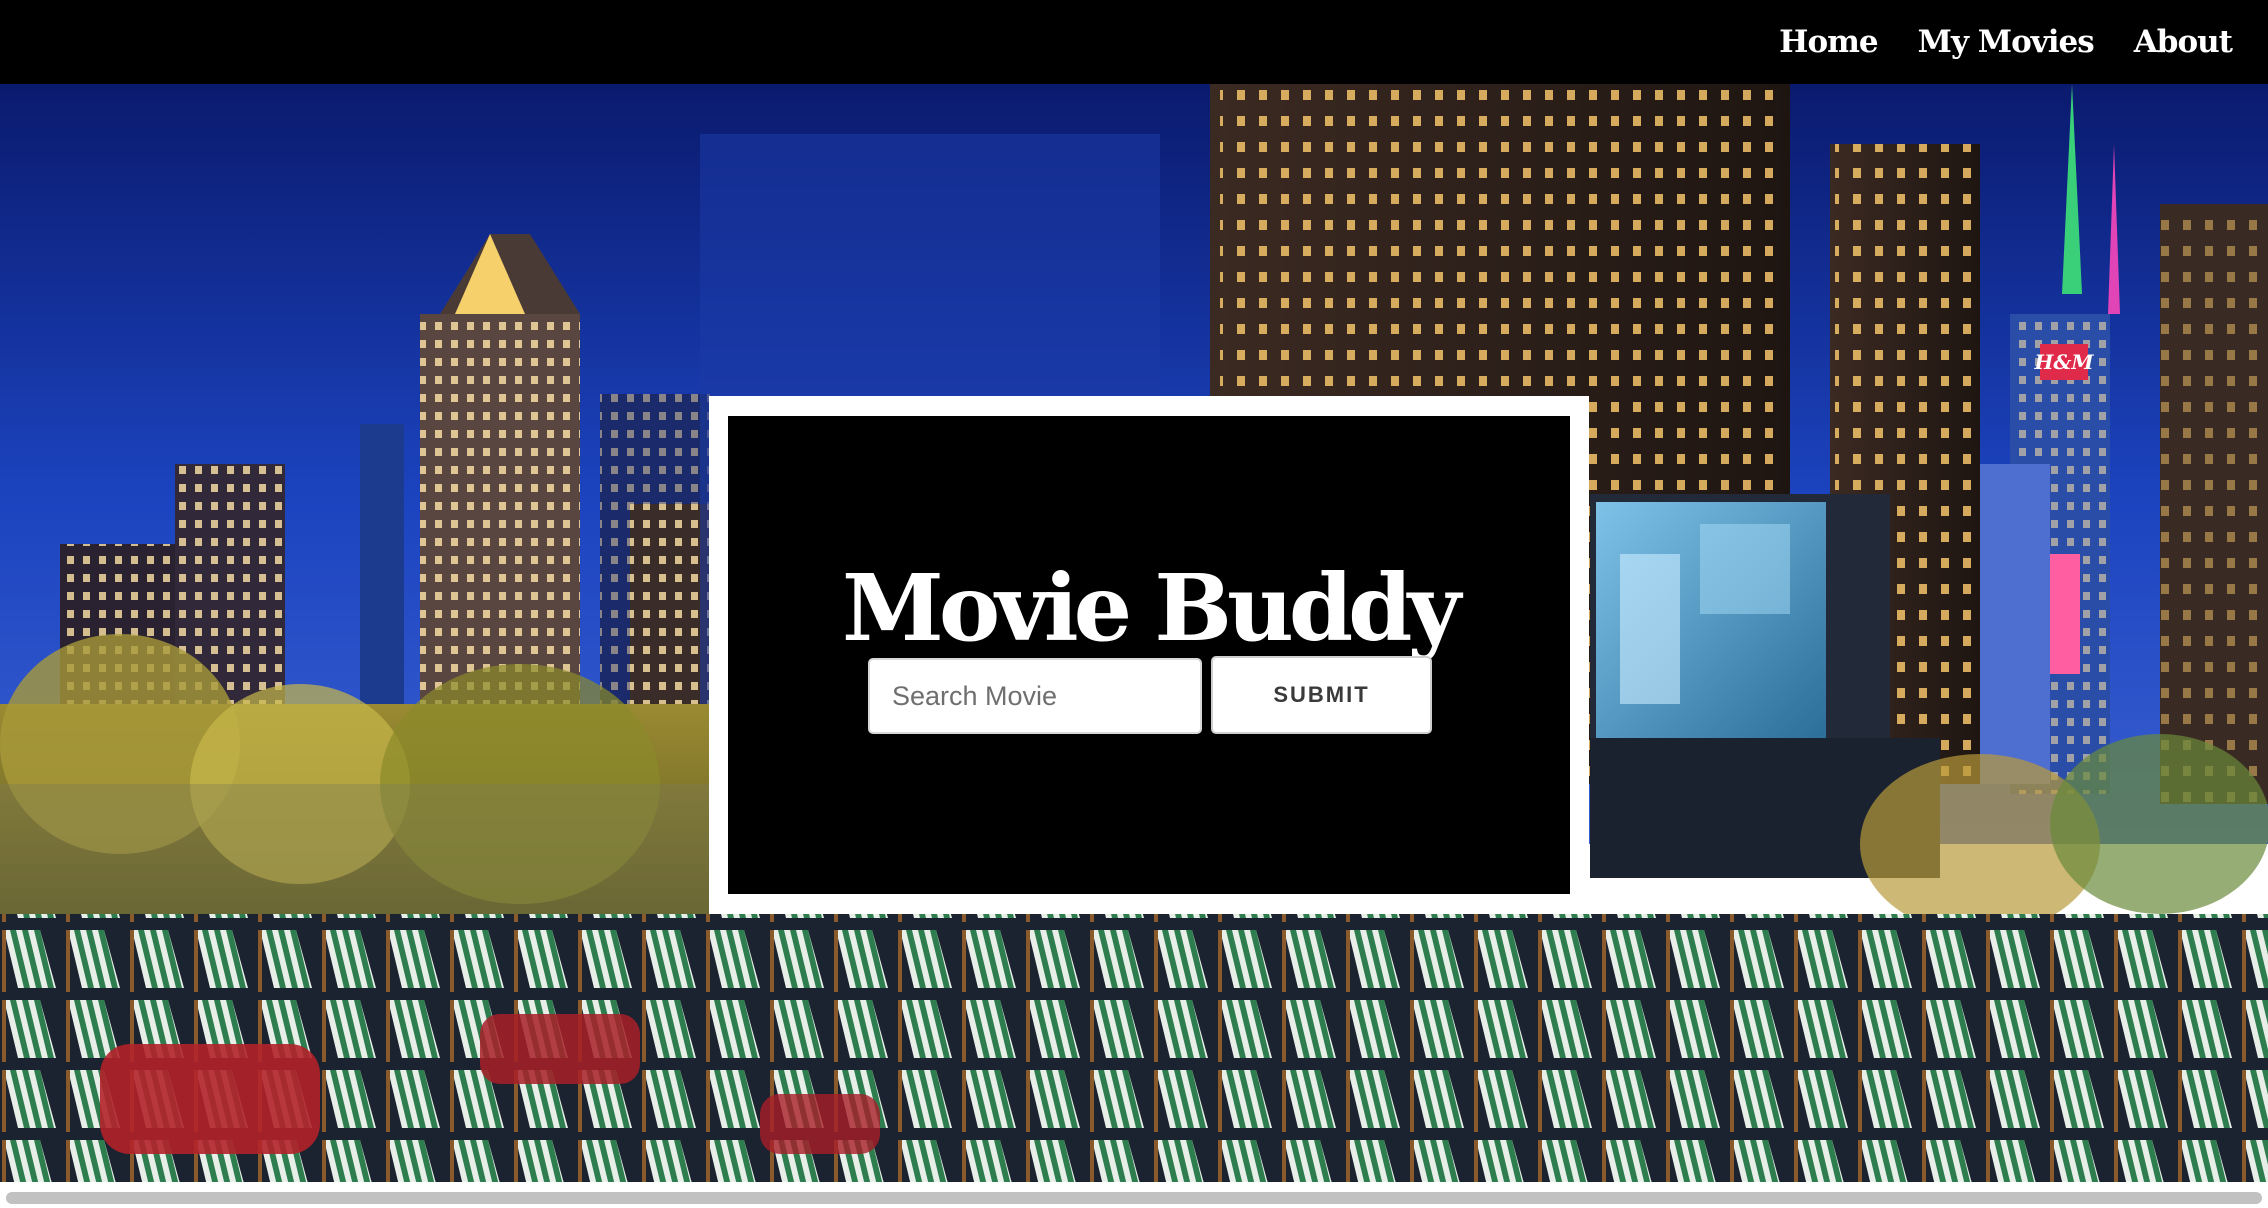  What do you see at coordinates (1151, 607) in the screenshot?
I see `app-title: Movie Buddy` at bounding box center [1151, 607].